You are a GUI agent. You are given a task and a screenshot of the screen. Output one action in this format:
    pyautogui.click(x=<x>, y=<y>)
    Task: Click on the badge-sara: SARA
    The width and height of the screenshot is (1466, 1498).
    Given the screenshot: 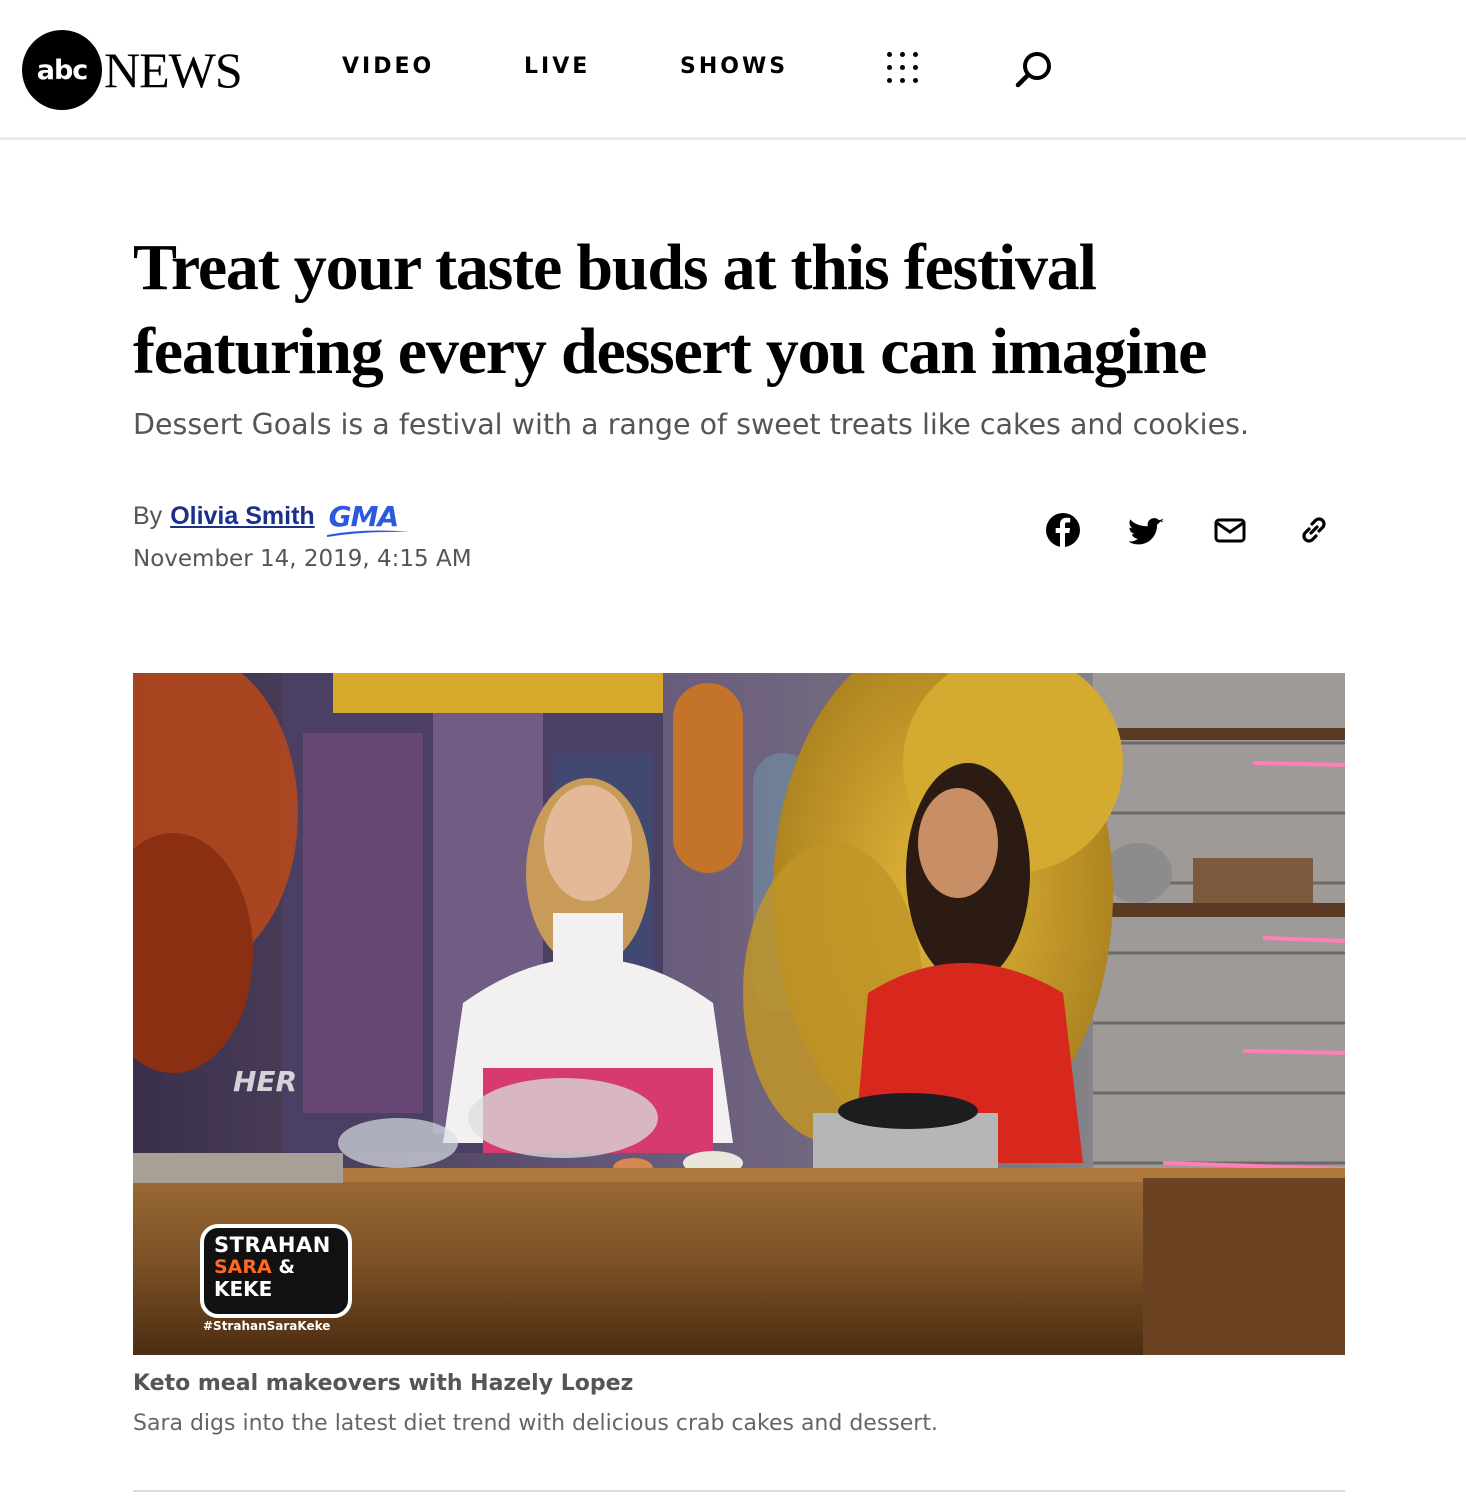 What is the action you would take?
    pyautogui.click(x=243, y=1267)
    